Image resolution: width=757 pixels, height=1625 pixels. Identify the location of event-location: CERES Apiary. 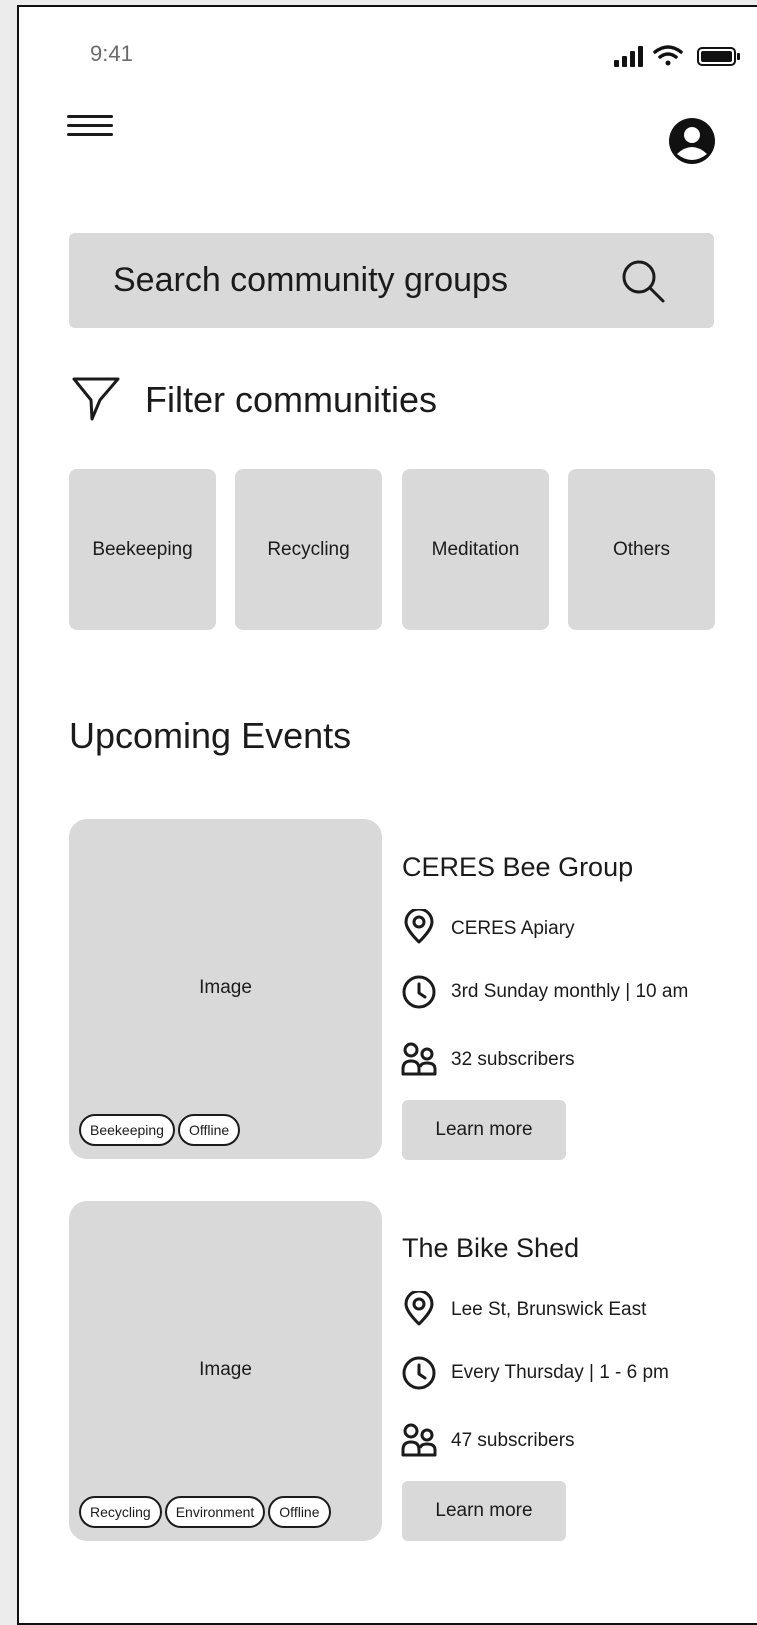
(513, 928).